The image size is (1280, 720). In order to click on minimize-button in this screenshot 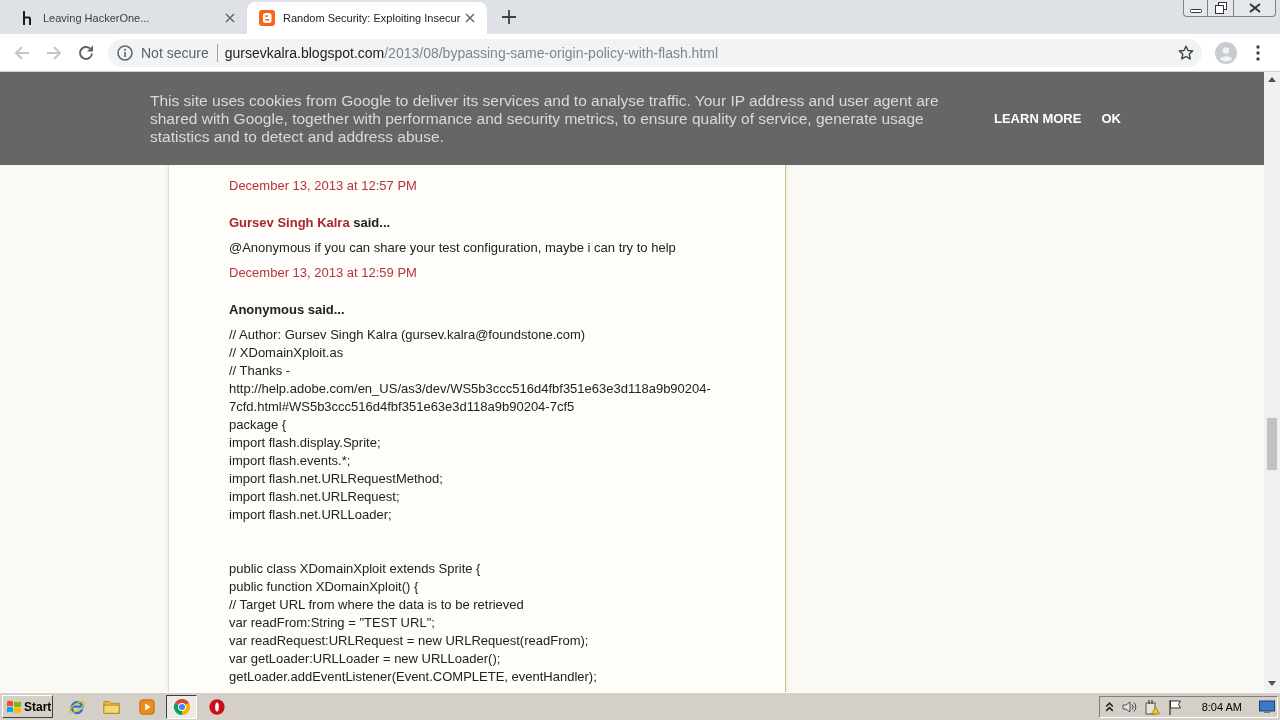, I will do `click(1195, 8)`.